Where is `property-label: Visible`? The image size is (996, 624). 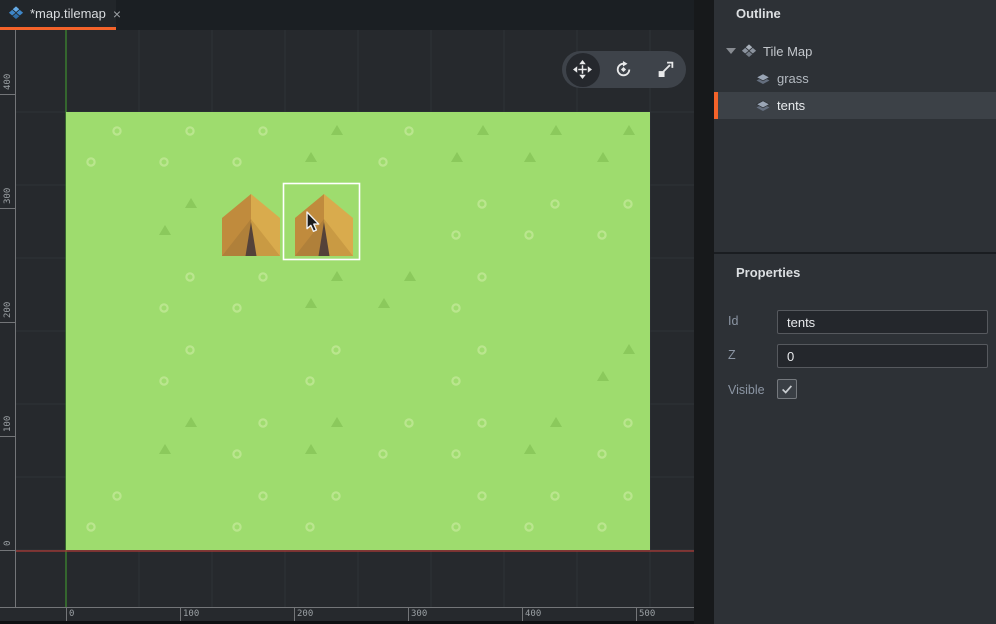
property-label: Visible is located at coordinates (746, 390).